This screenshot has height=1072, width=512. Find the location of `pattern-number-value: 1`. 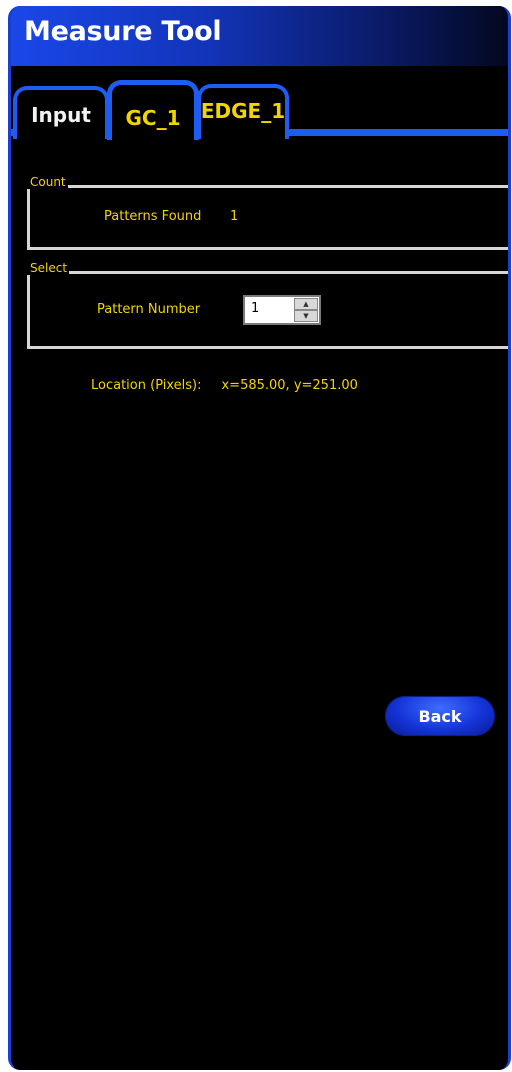

pattern-number-value: 1 is located at coordinates (255, 308).